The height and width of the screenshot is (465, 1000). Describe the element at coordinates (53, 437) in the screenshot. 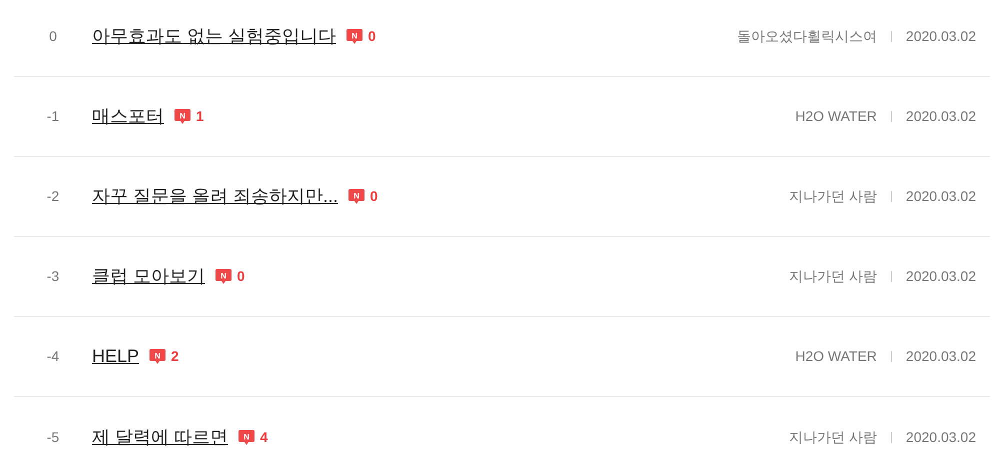

I see `post-number: -5` at that location.